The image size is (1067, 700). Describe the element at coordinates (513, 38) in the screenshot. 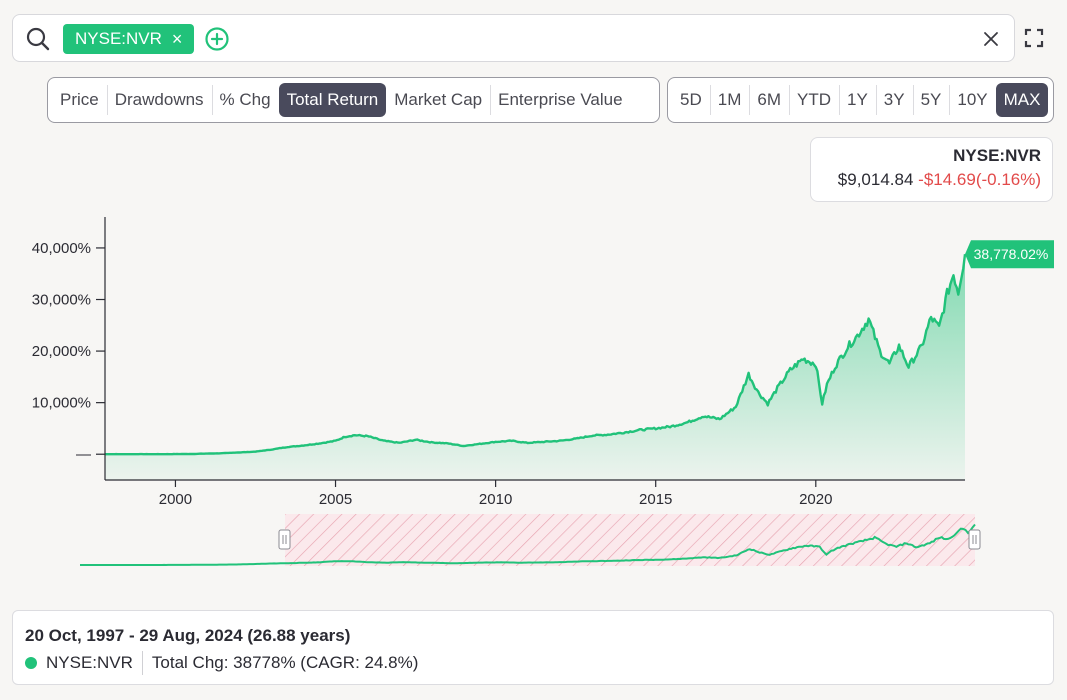

I see `search-bar: NYSE:NVR ×` at that location.